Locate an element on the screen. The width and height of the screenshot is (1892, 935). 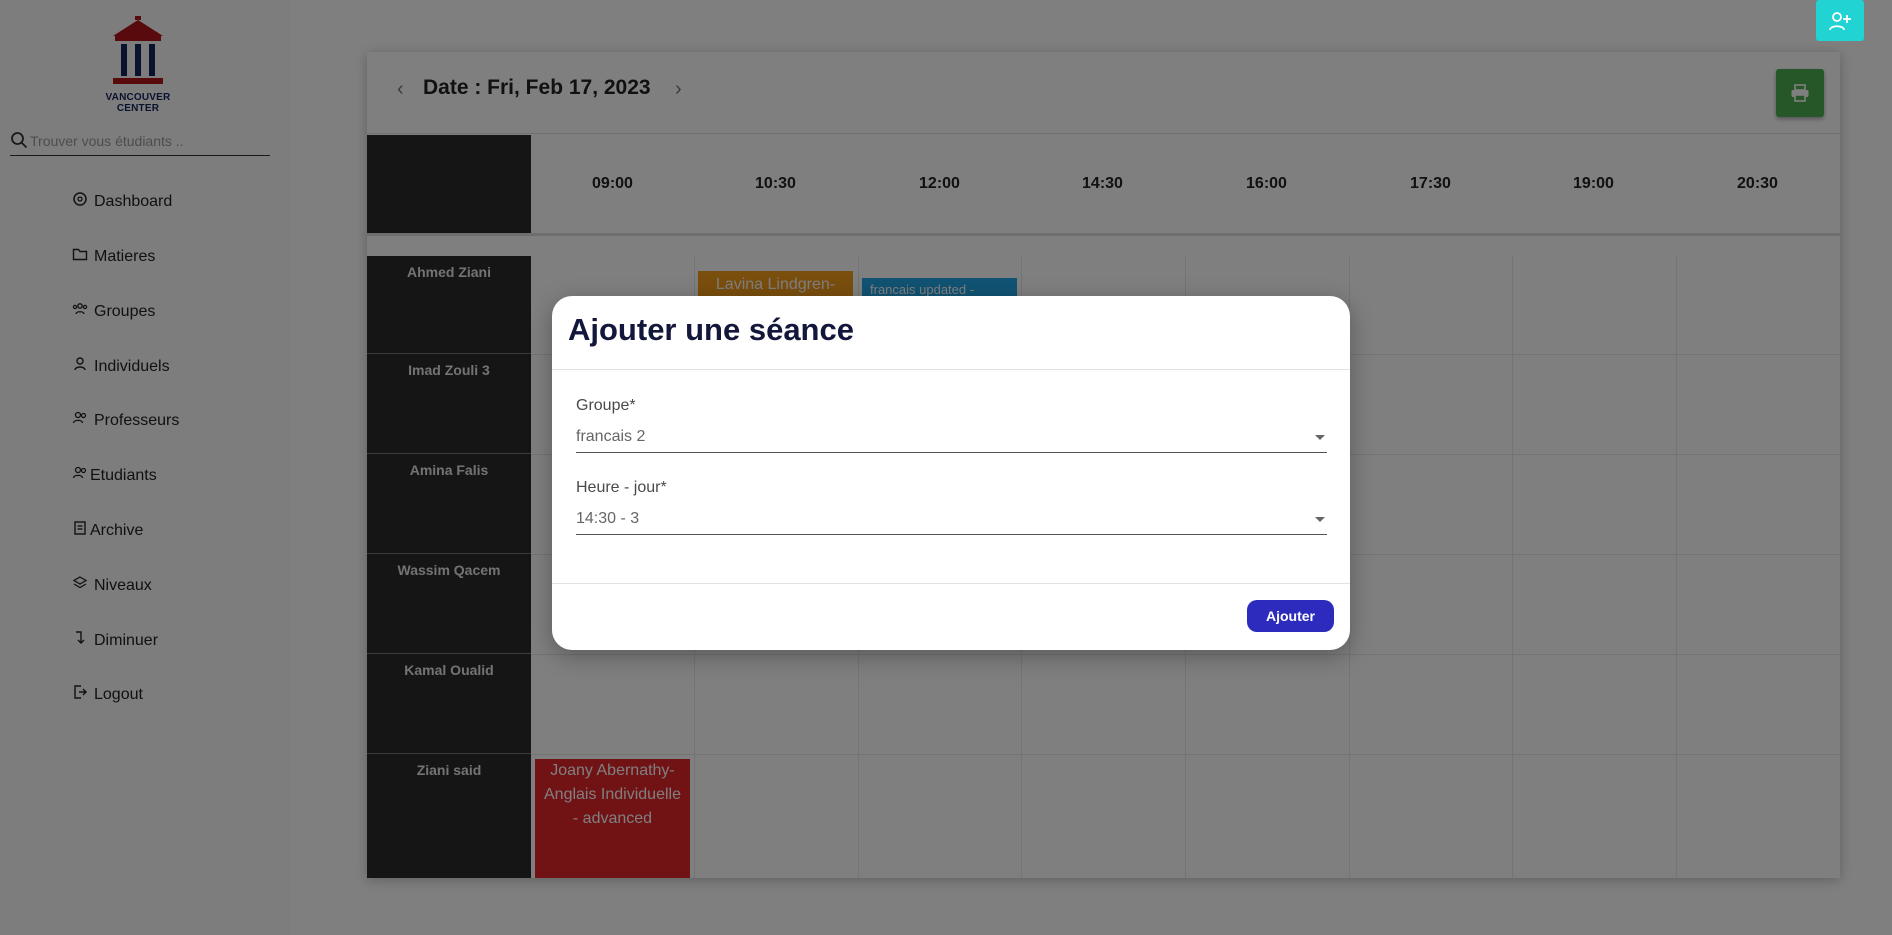
heure-jour-label: Heure - jour* is located at coordinates (621, 487).